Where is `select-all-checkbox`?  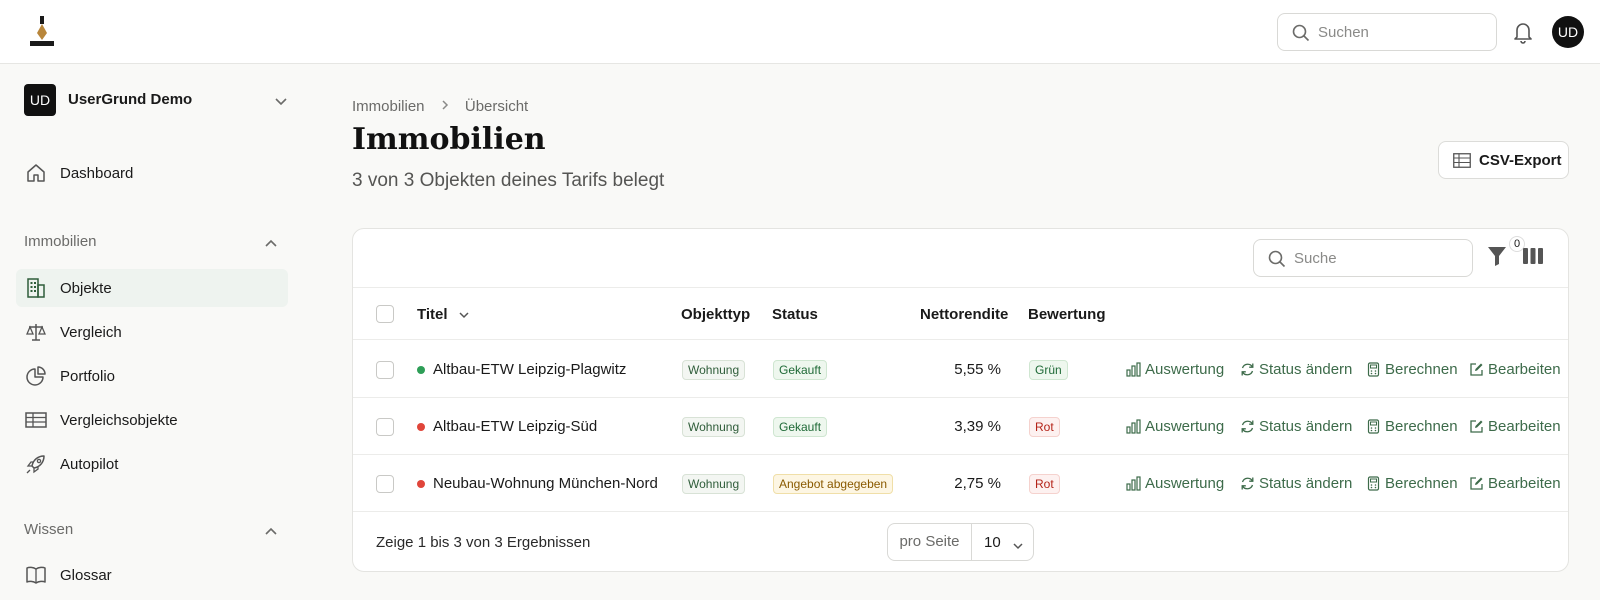 select-all-checkbox is located at coordinates (385, 314).